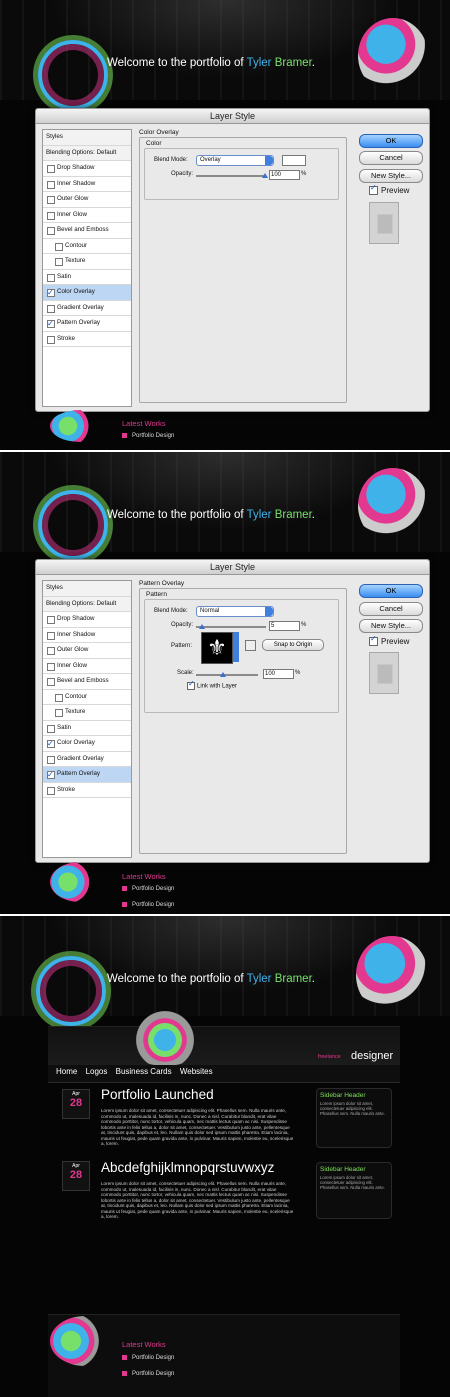  I want to click on color-swatch, so click(294, 160).